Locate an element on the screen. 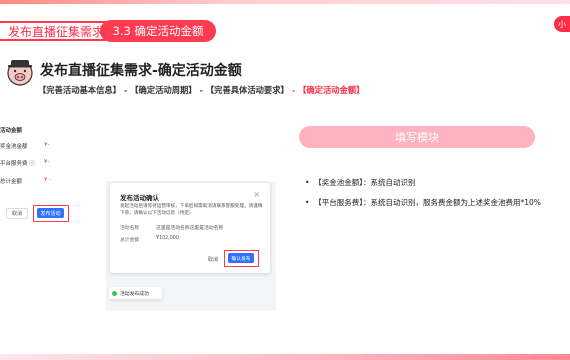 The width and height of the screenshot is (570, 360). service-fee-label: 平台服务费 ⓘ is located at coordinates (17, 164).